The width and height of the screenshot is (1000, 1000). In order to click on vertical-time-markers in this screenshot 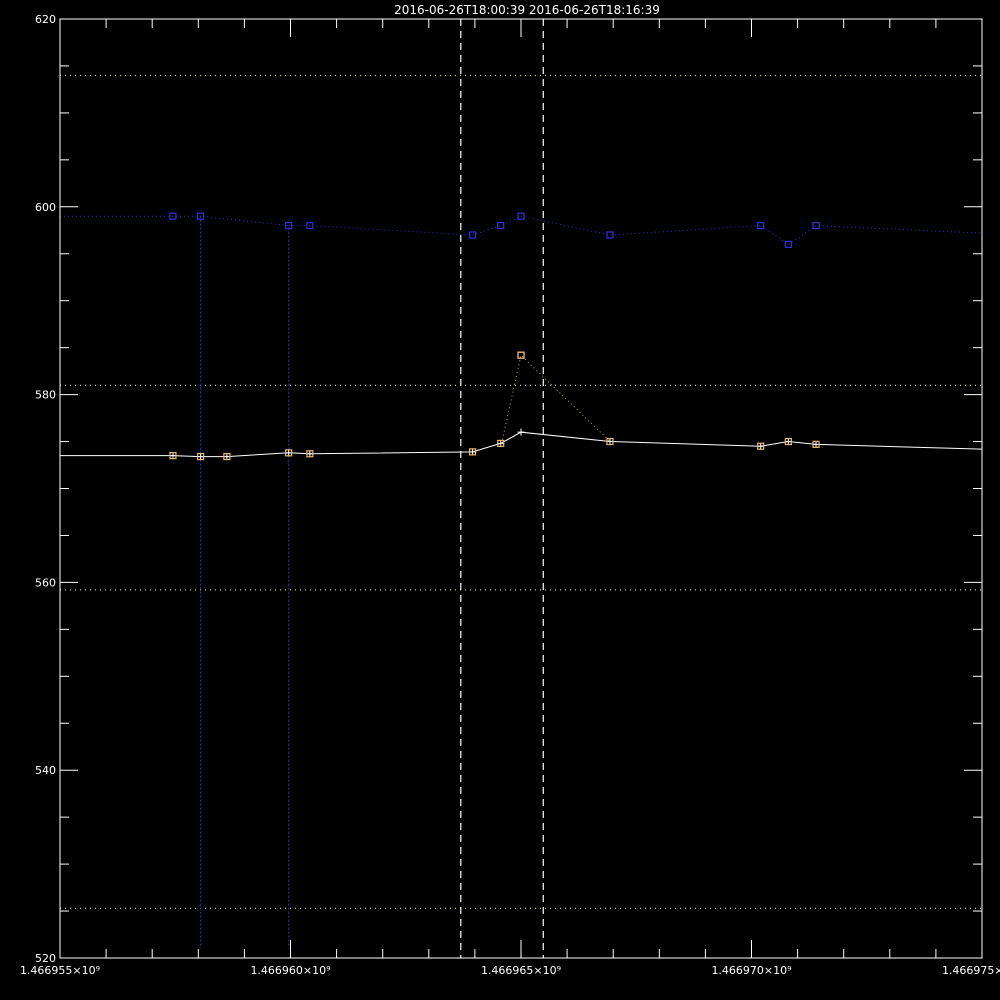, I will do `click(502, 488)`.